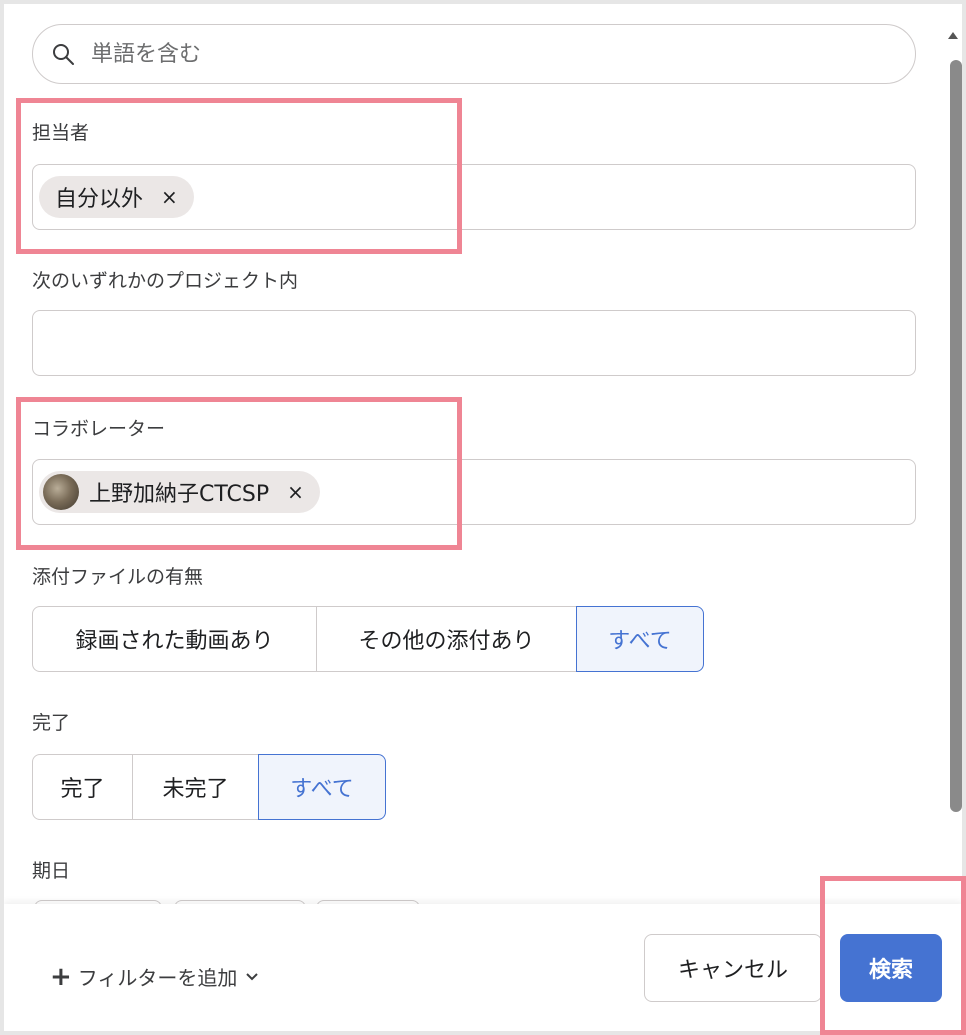 This screenshot has height=1035, width=966. I want to click on scroll-up-arrow-icon, so click(953, 35).